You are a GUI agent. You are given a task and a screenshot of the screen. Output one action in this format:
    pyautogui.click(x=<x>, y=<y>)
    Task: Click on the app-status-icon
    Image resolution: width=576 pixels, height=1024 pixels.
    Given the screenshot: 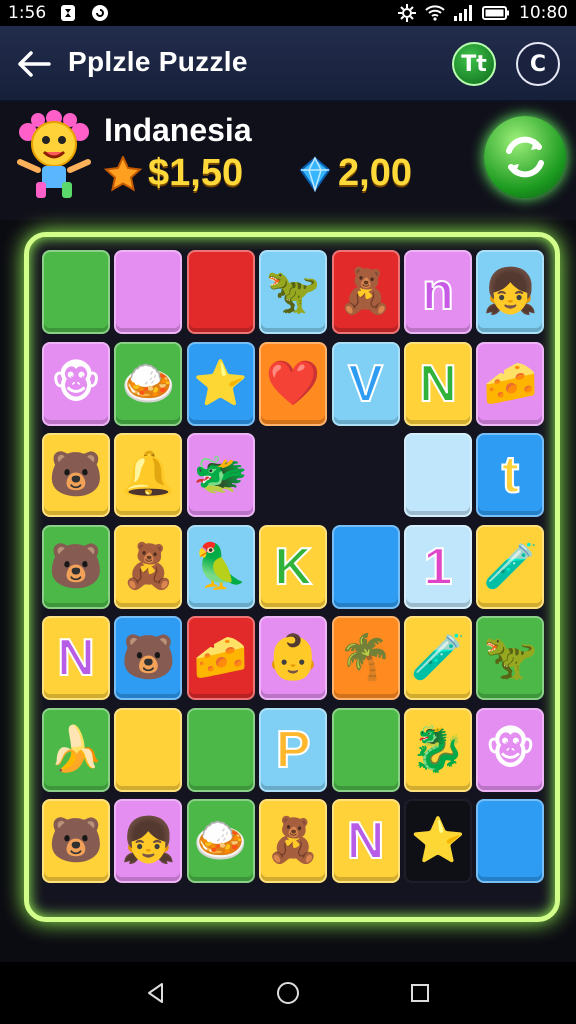 What is the action you would take?
    pyautogui.click(x=100, y=13)
    